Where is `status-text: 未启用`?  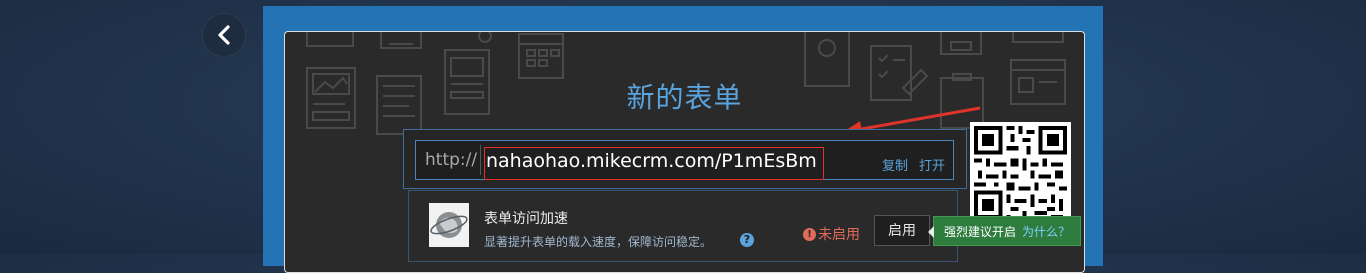
status-text: 未启用 is located at coordinates (839, 235).